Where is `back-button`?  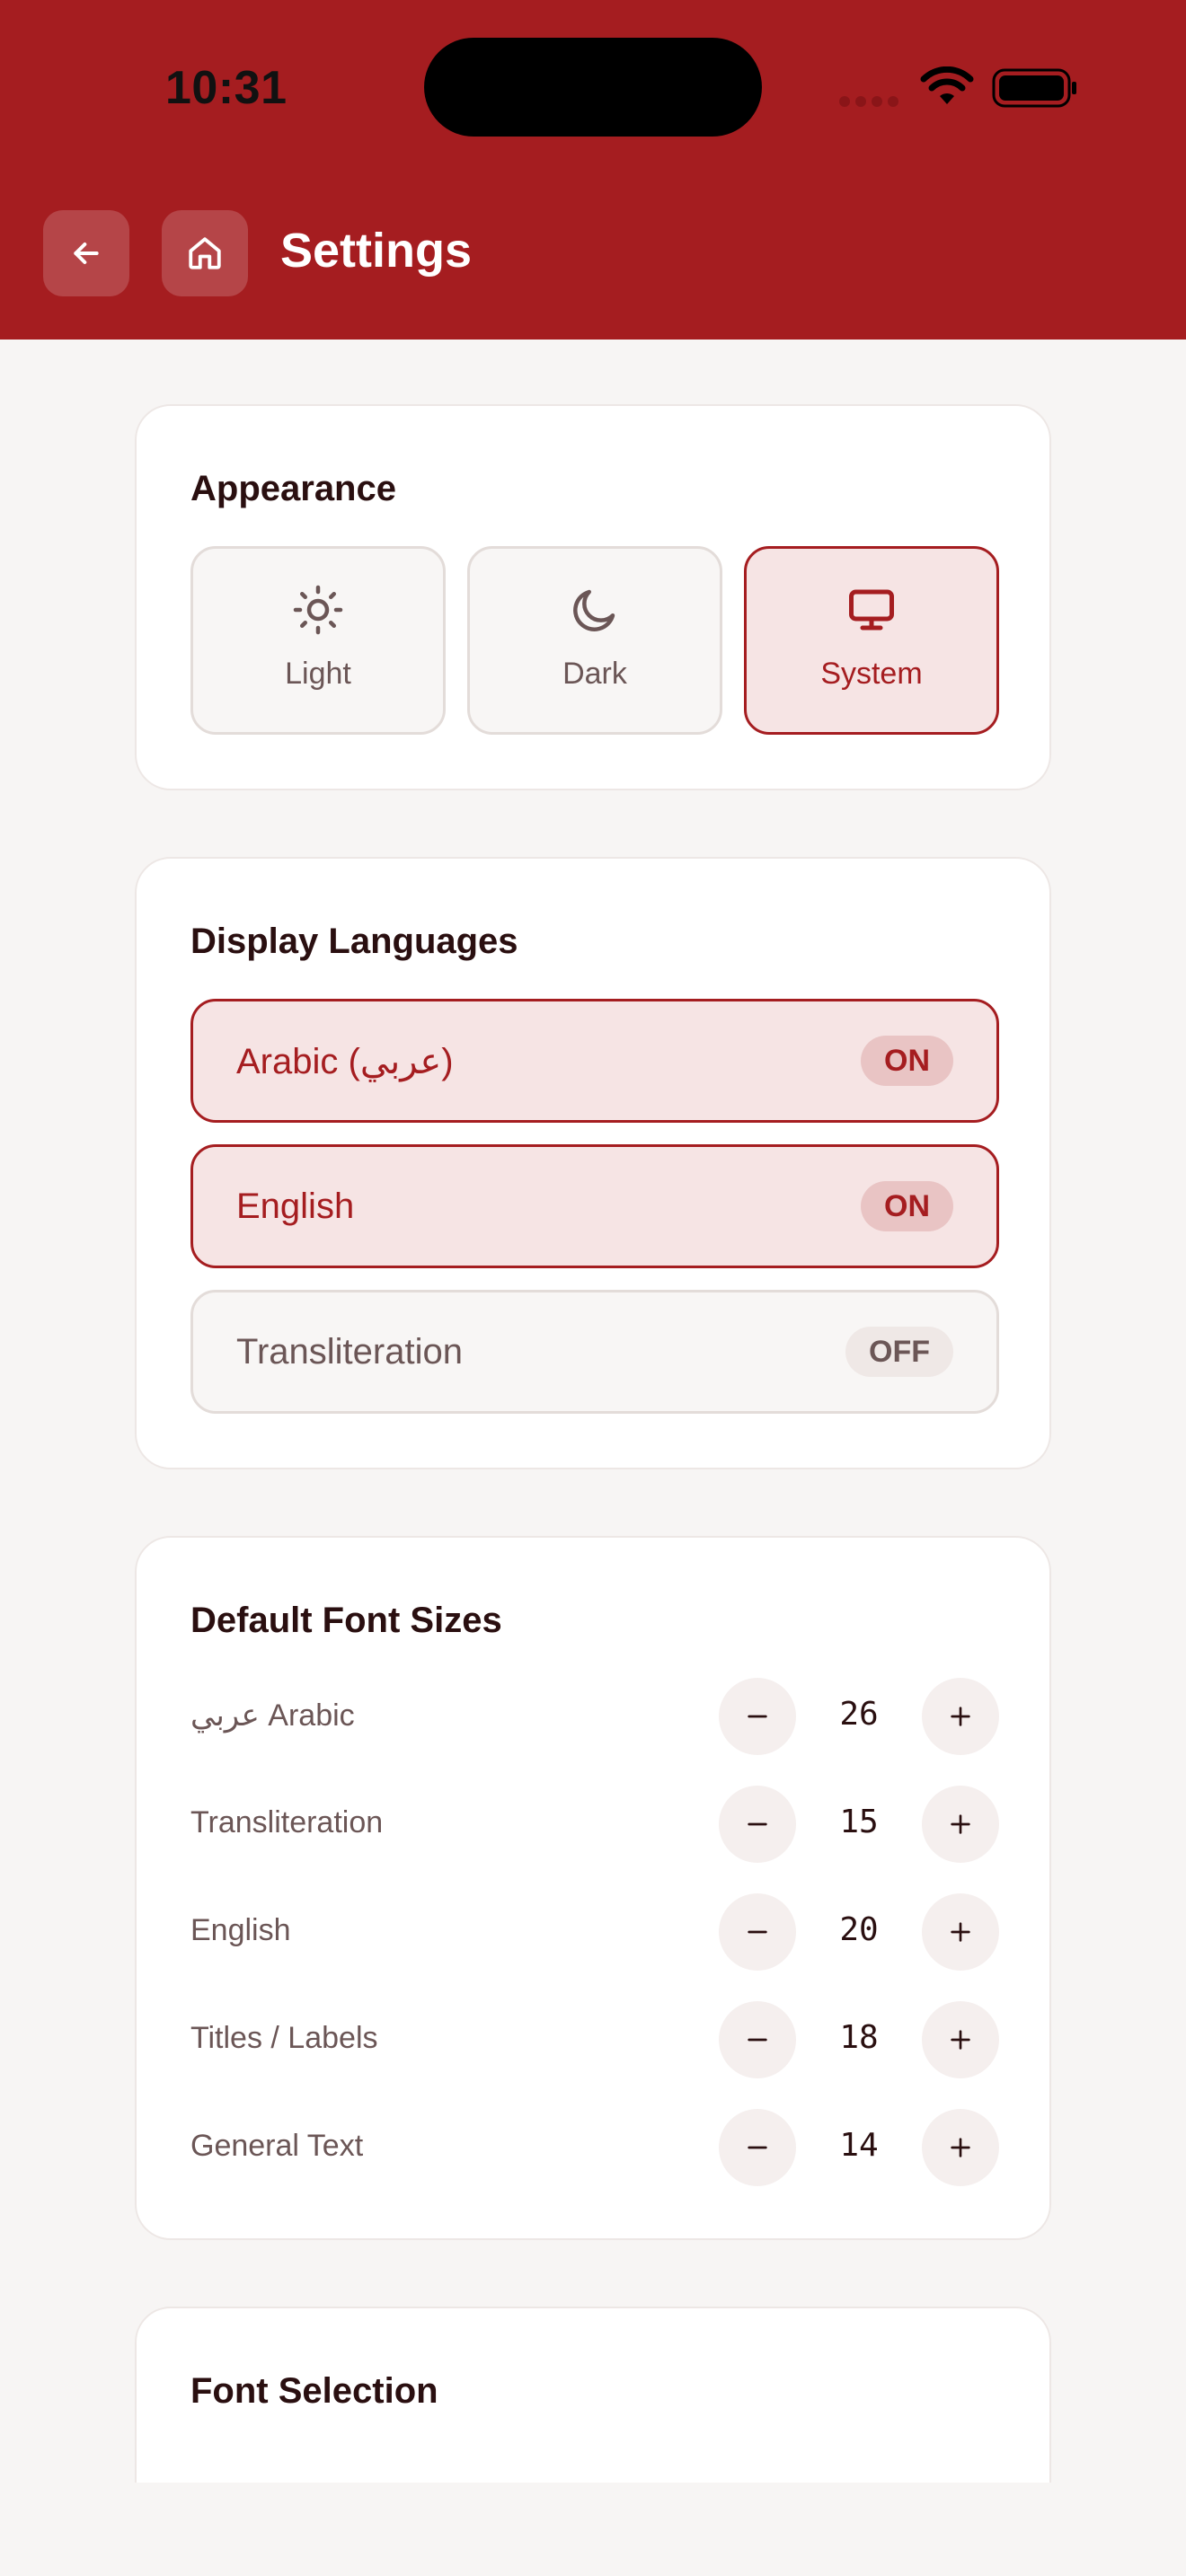
back-button is located at coordinates (86, 253).